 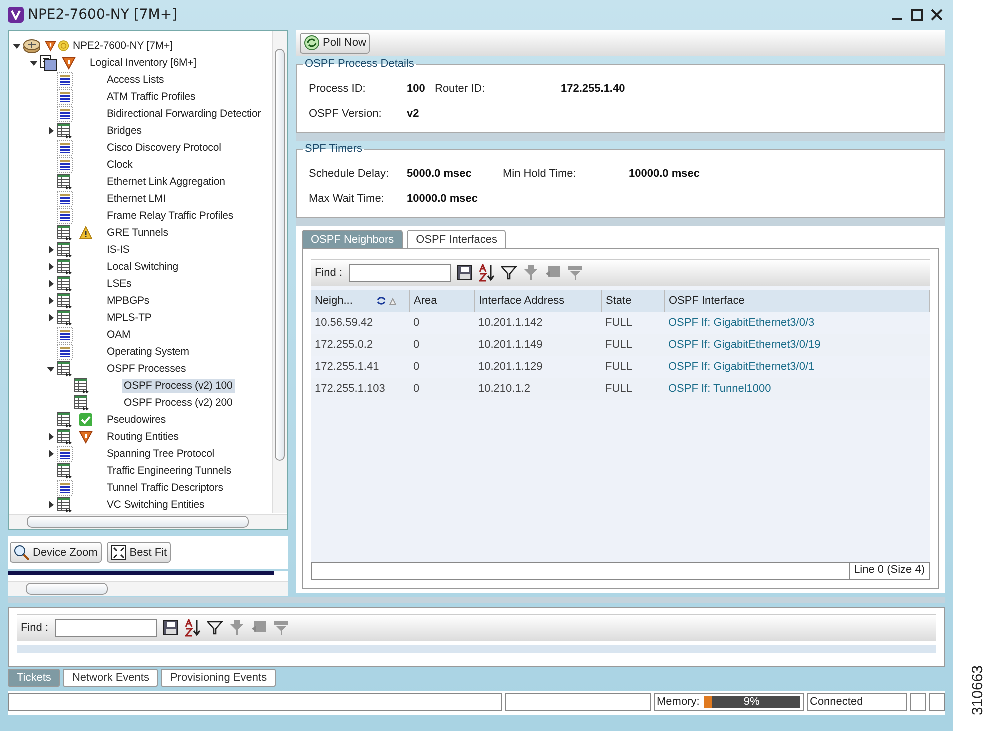 What do you see at coordinates (137, 233) in the screenshot?
I see `tree-item: GRE Tunnels` at bounding box center [137, 233].